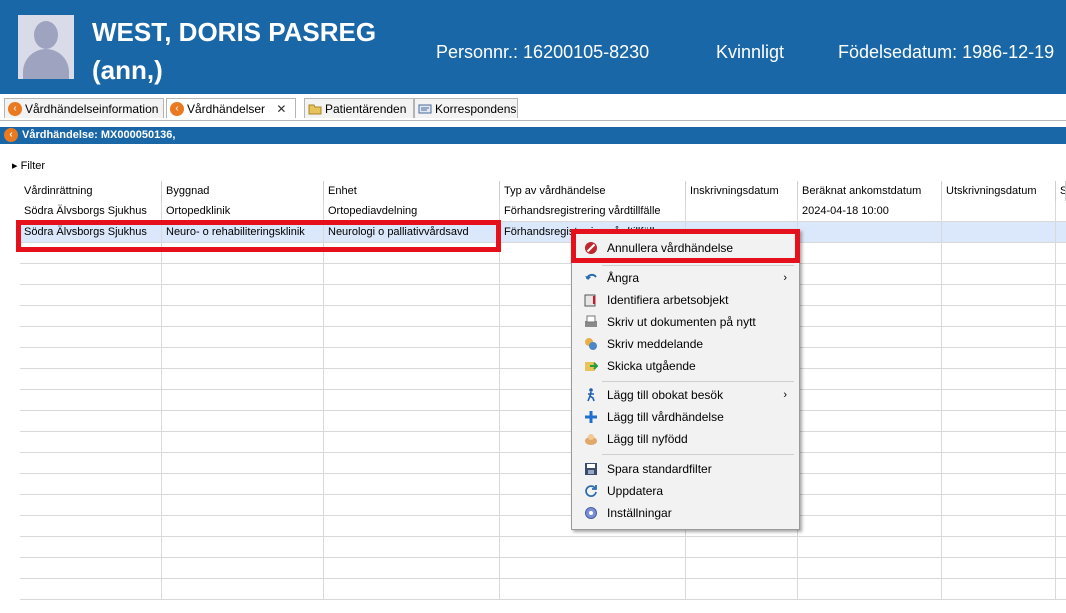 This screenshot has height=613, width=1066. I want to click on section-title-bar: ‹ Vårdhändelse: MX000050136,, so click(533, 135).